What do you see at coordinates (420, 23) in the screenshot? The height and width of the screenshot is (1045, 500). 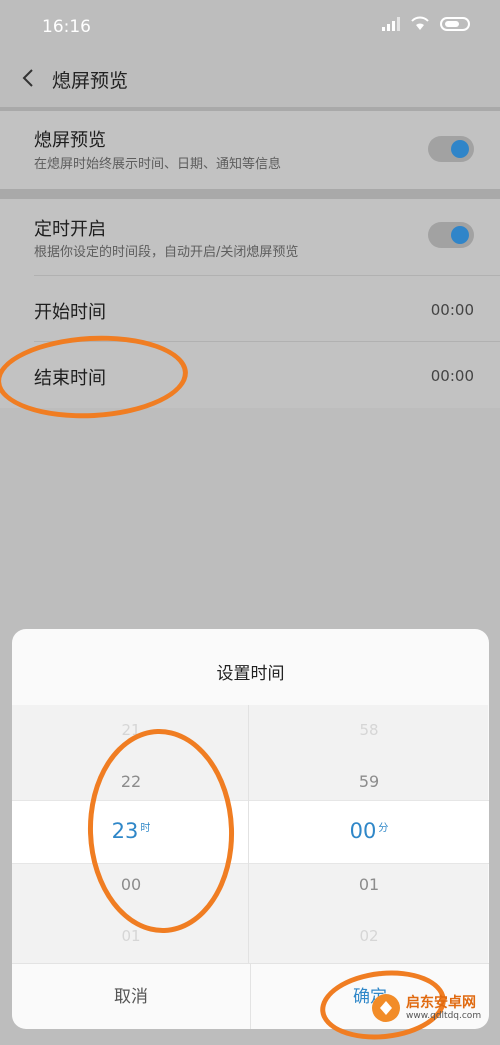 I see `wifi-icon` at bounding box center [420, 23].